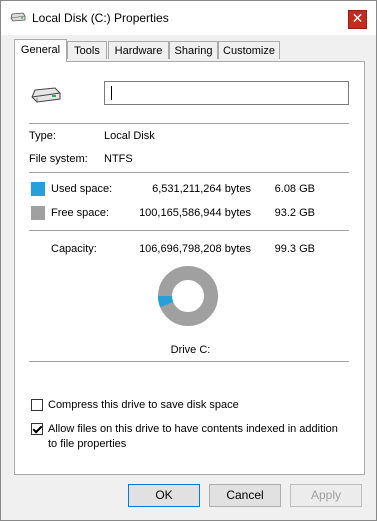  I want to click on drive-name-input, so click(226, 93).